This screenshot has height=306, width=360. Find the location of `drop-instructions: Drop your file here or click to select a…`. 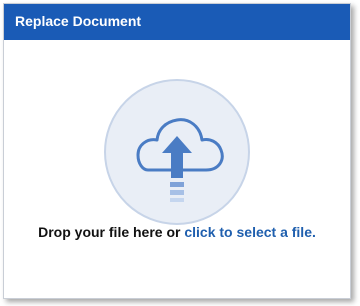

drop-instructions: Drop your file here or click to select a… is located at coordinates (177, 232).